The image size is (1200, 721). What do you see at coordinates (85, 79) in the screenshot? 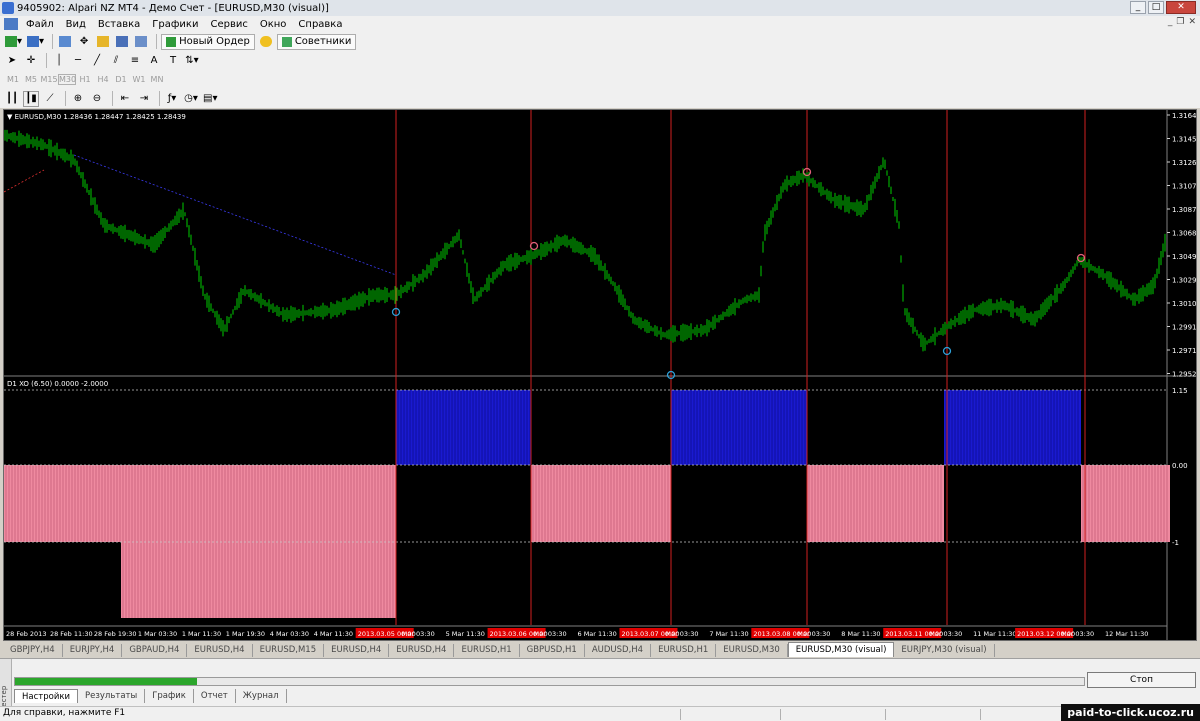
I see `timeframe-h1: H1` at bounding box center [85, 79].